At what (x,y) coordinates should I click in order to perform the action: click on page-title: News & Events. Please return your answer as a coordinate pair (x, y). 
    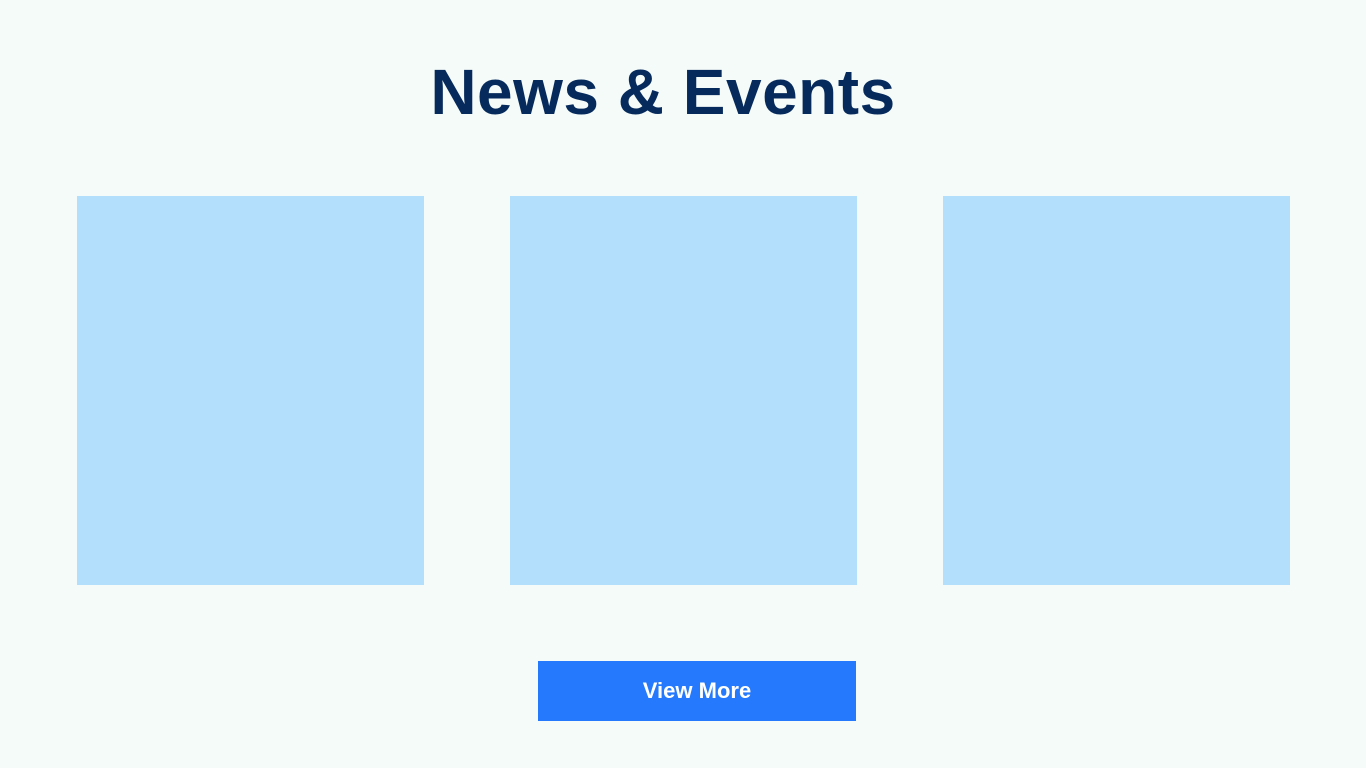
    Looking at the image, I should click on (663, 92).